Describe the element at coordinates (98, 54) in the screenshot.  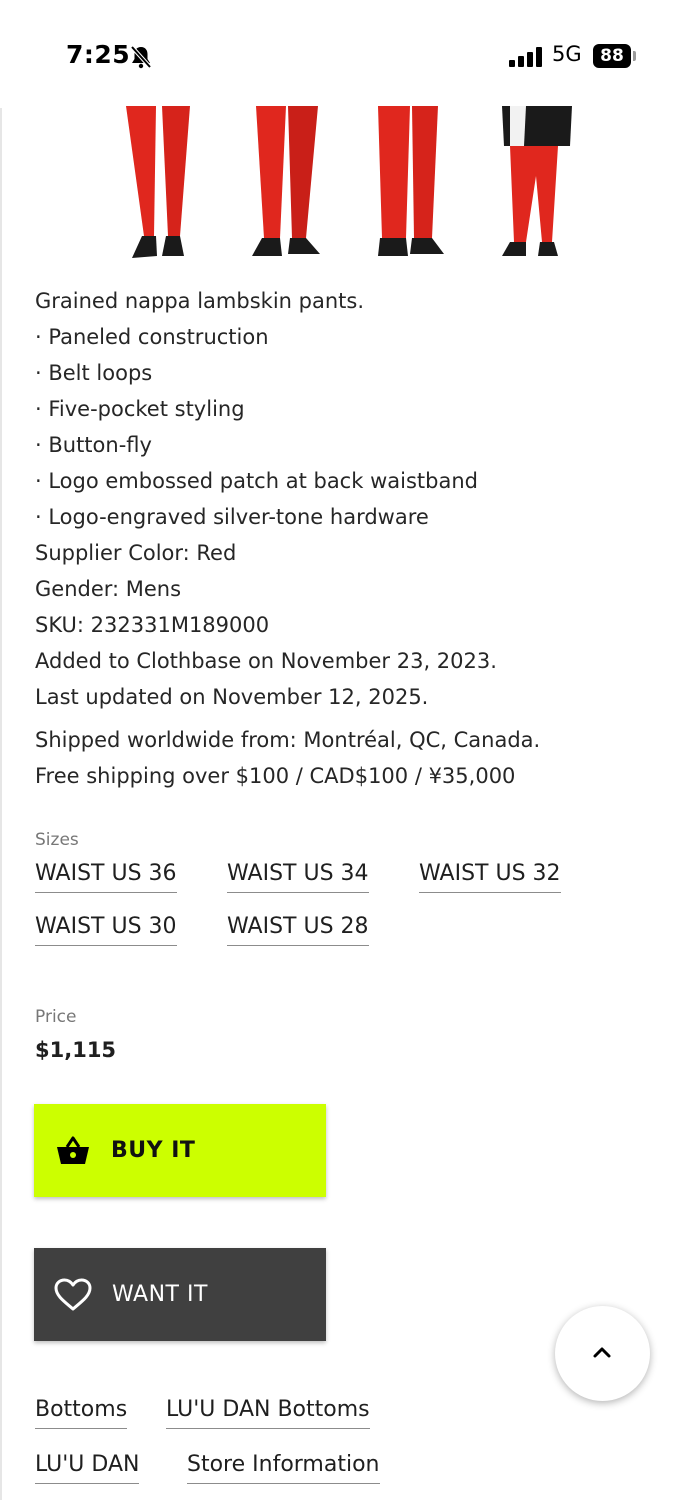
I see `status-time: 7:25` at that location.